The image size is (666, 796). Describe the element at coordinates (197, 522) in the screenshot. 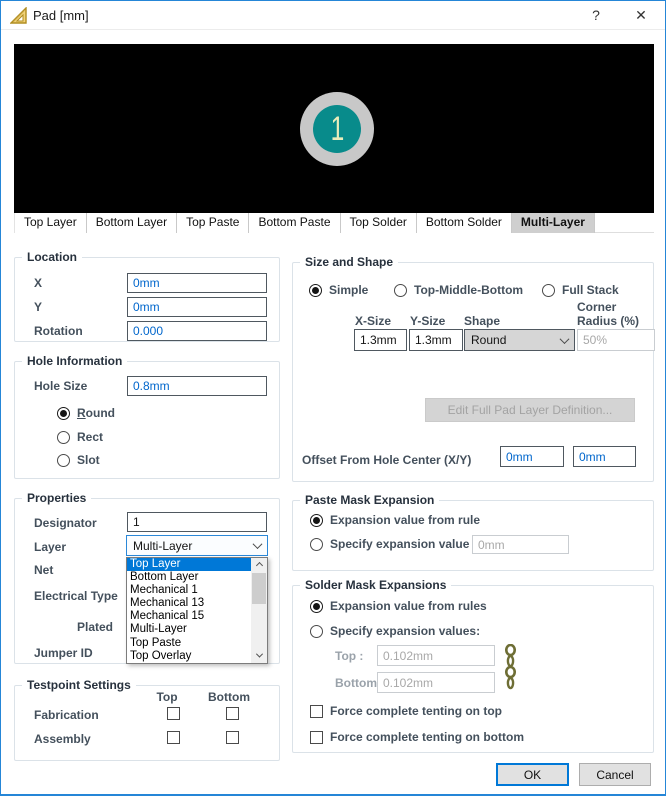

I see `designator-input` at that location.